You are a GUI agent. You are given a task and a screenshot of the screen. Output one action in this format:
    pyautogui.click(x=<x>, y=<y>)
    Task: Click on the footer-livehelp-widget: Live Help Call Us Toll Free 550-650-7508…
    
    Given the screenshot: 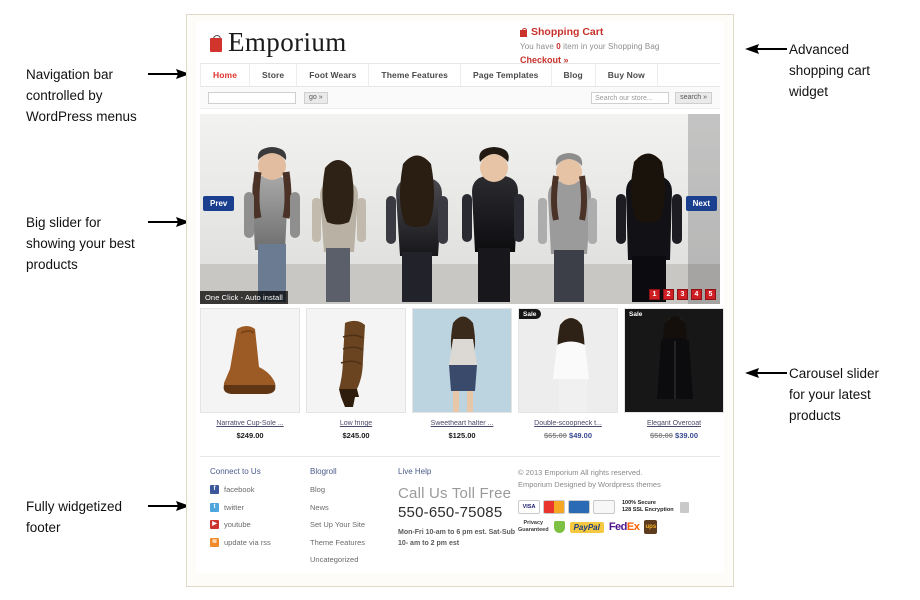 What is the action you would take?
    pyautogui.click(x=458, y=520)
    